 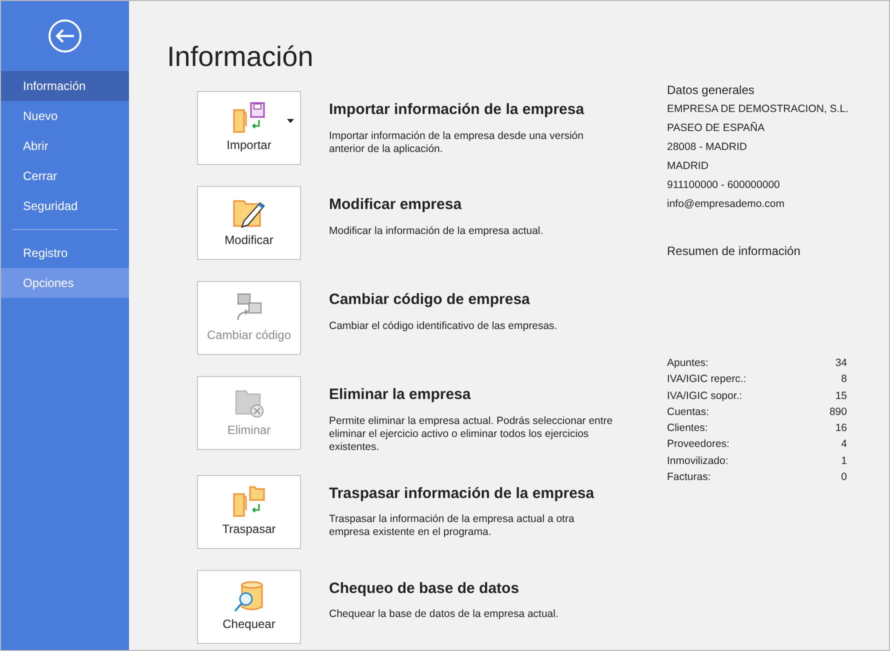 I want to click on action-description: Modificar la información de la empresa actual., so click(x=436, y=231).